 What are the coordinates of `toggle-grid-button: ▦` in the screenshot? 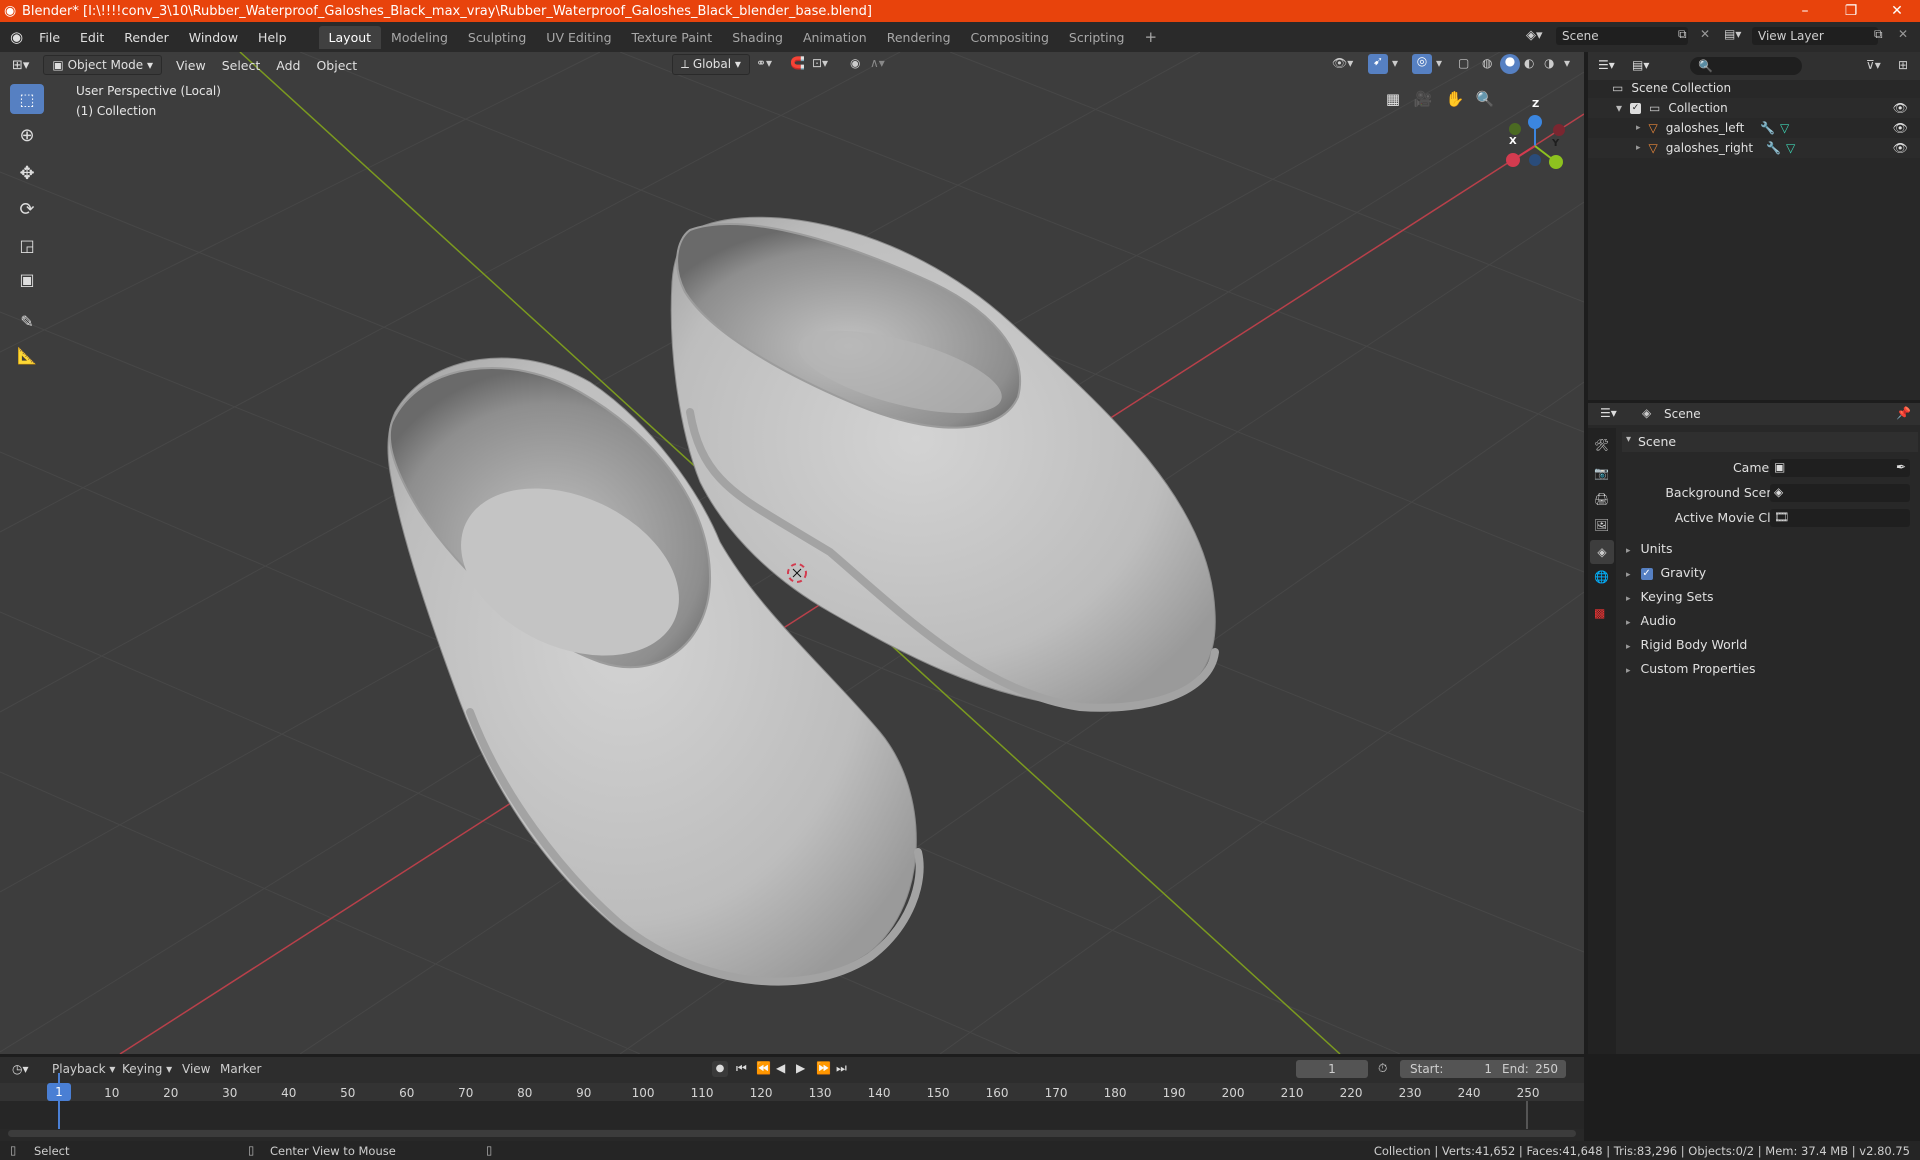 It's located at (1393, 99).